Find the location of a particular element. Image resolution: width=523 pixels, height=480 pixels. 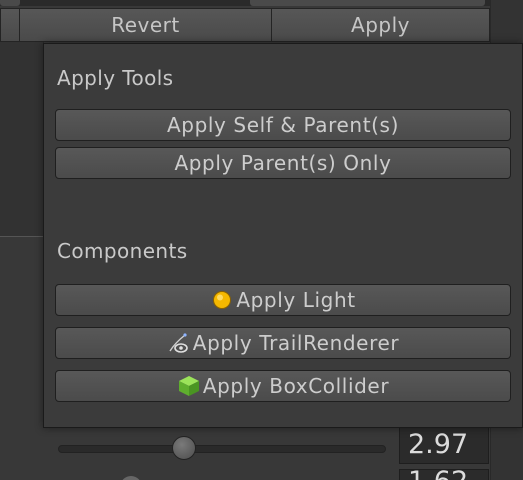

apply-box-collider-label: Apply BoxCollider is located at coordinates (296, 386).